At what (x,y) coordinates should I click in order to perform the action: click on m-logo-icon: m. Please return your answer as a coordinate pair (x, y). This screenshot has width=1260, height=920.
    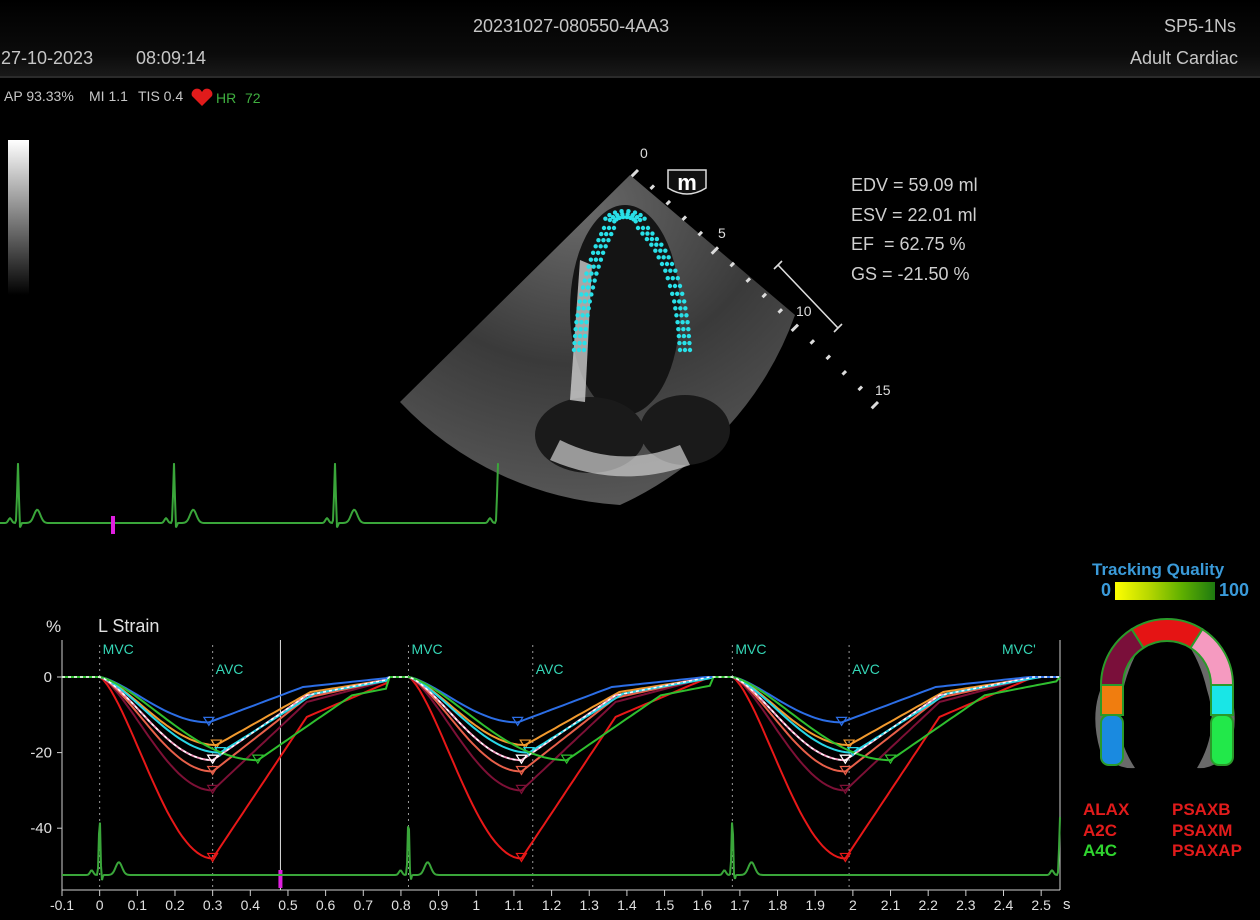
    Looking at the image, I should click on (687, 182).